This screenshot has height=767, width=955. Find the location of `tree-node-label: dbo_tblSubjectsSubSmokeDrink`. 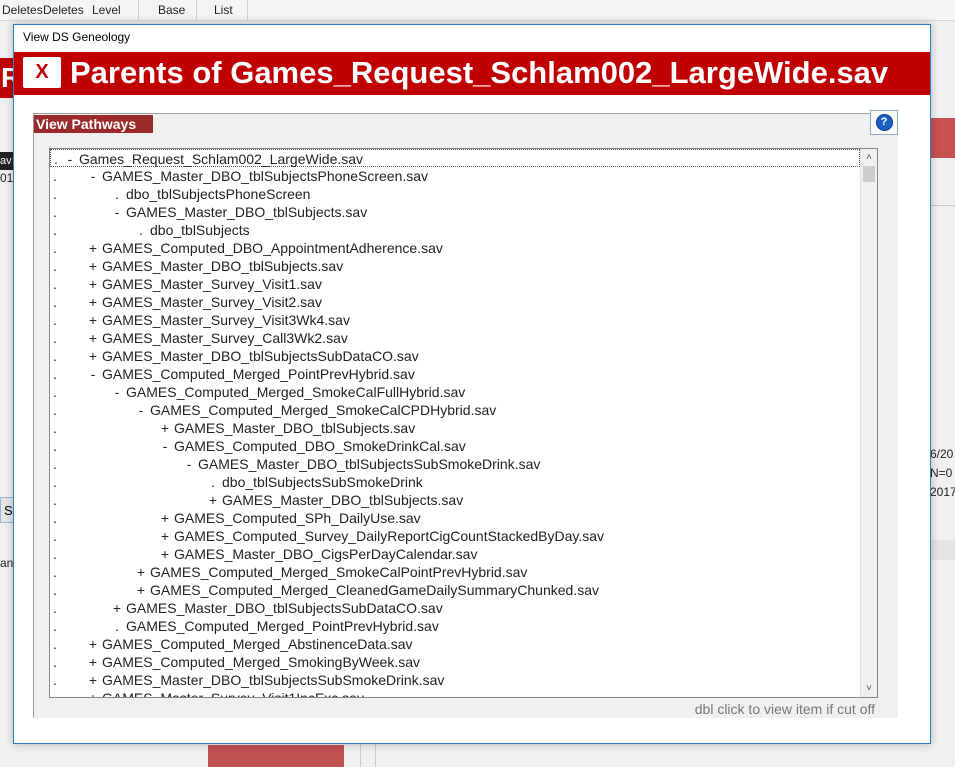

tree-node-label: dbo_tblSubjectsSubSmokeDrink is located at coordinates (322, 482).